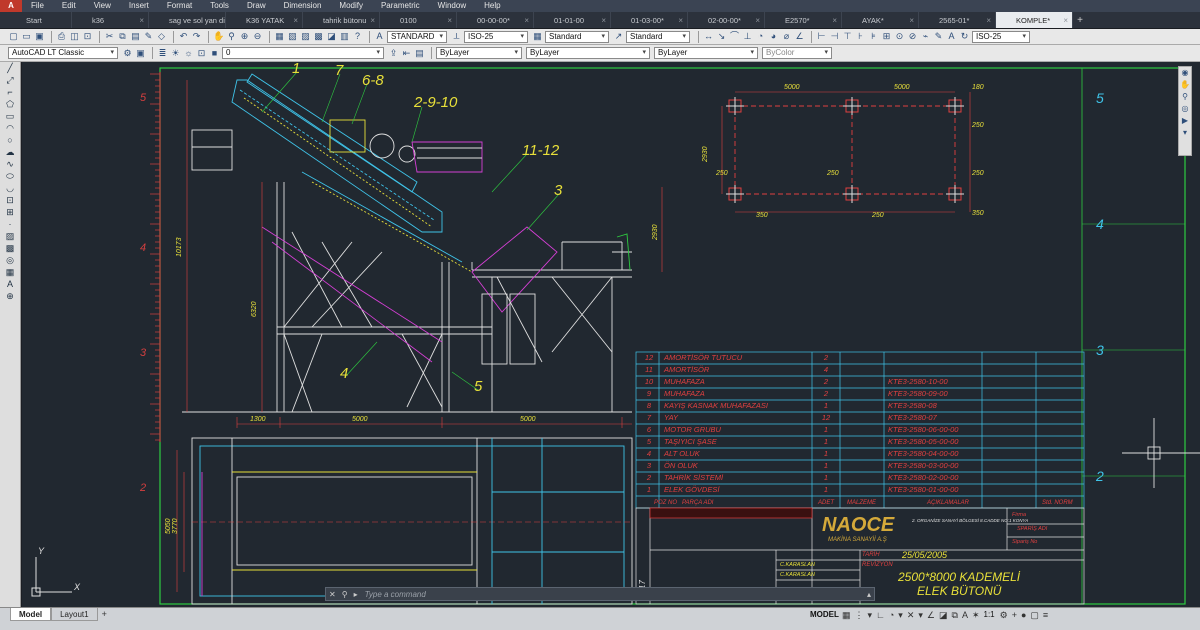 This screenshot has width=1200, height=630. What do you see at coordinates (938, 36) in the screenshot?
I see `dimension-edit-icon: ✎` at bounding box center [938, 36].